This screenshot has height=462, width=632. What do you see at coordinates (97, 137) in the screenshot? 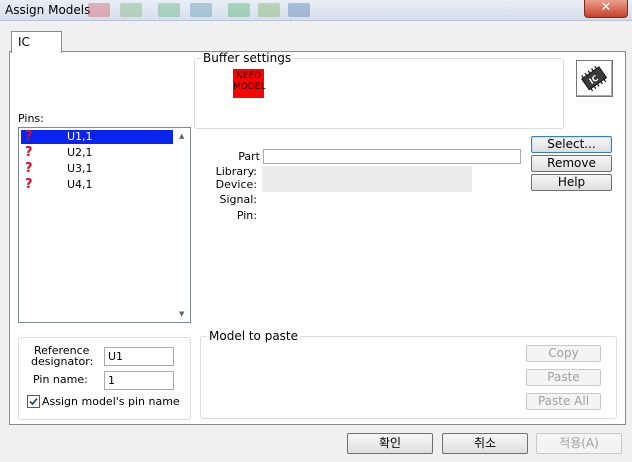
I see `list-item: ? U1,1` at bounding box center [97, 137].